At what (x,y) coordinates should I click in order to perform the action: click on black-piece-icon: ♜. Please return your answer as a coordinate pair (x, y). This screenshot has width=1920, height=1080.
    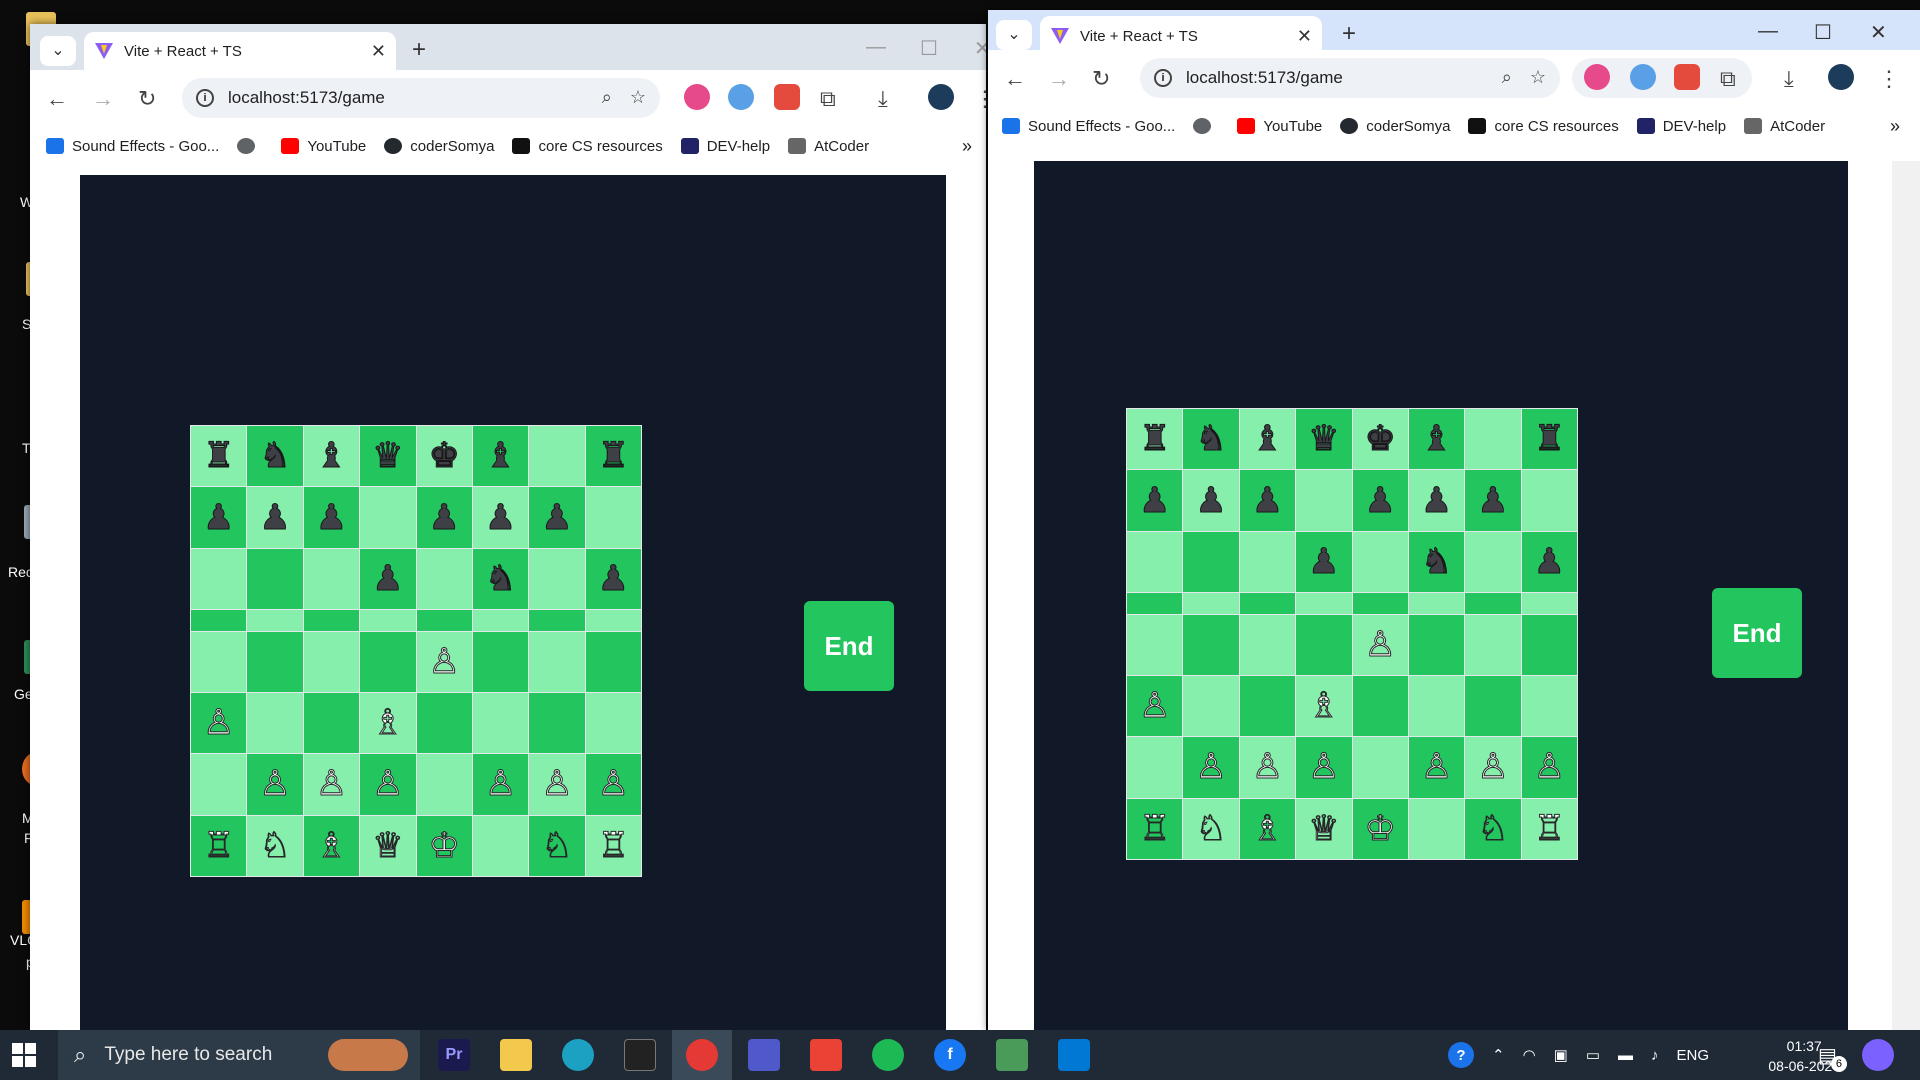
    Looking at the image, I should click on (218, 456).